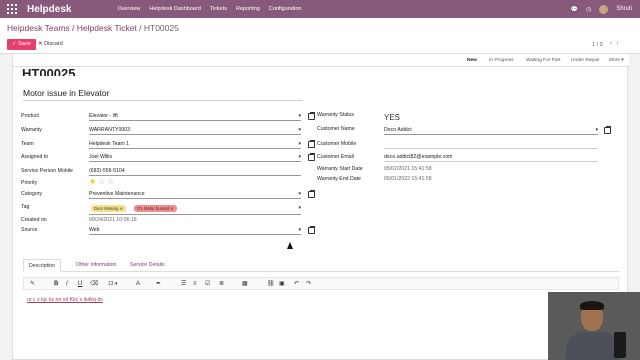 This screenshot has height=360, width=640. I want to click on team-value: Helpdesk Team 1, so click(109, 144).